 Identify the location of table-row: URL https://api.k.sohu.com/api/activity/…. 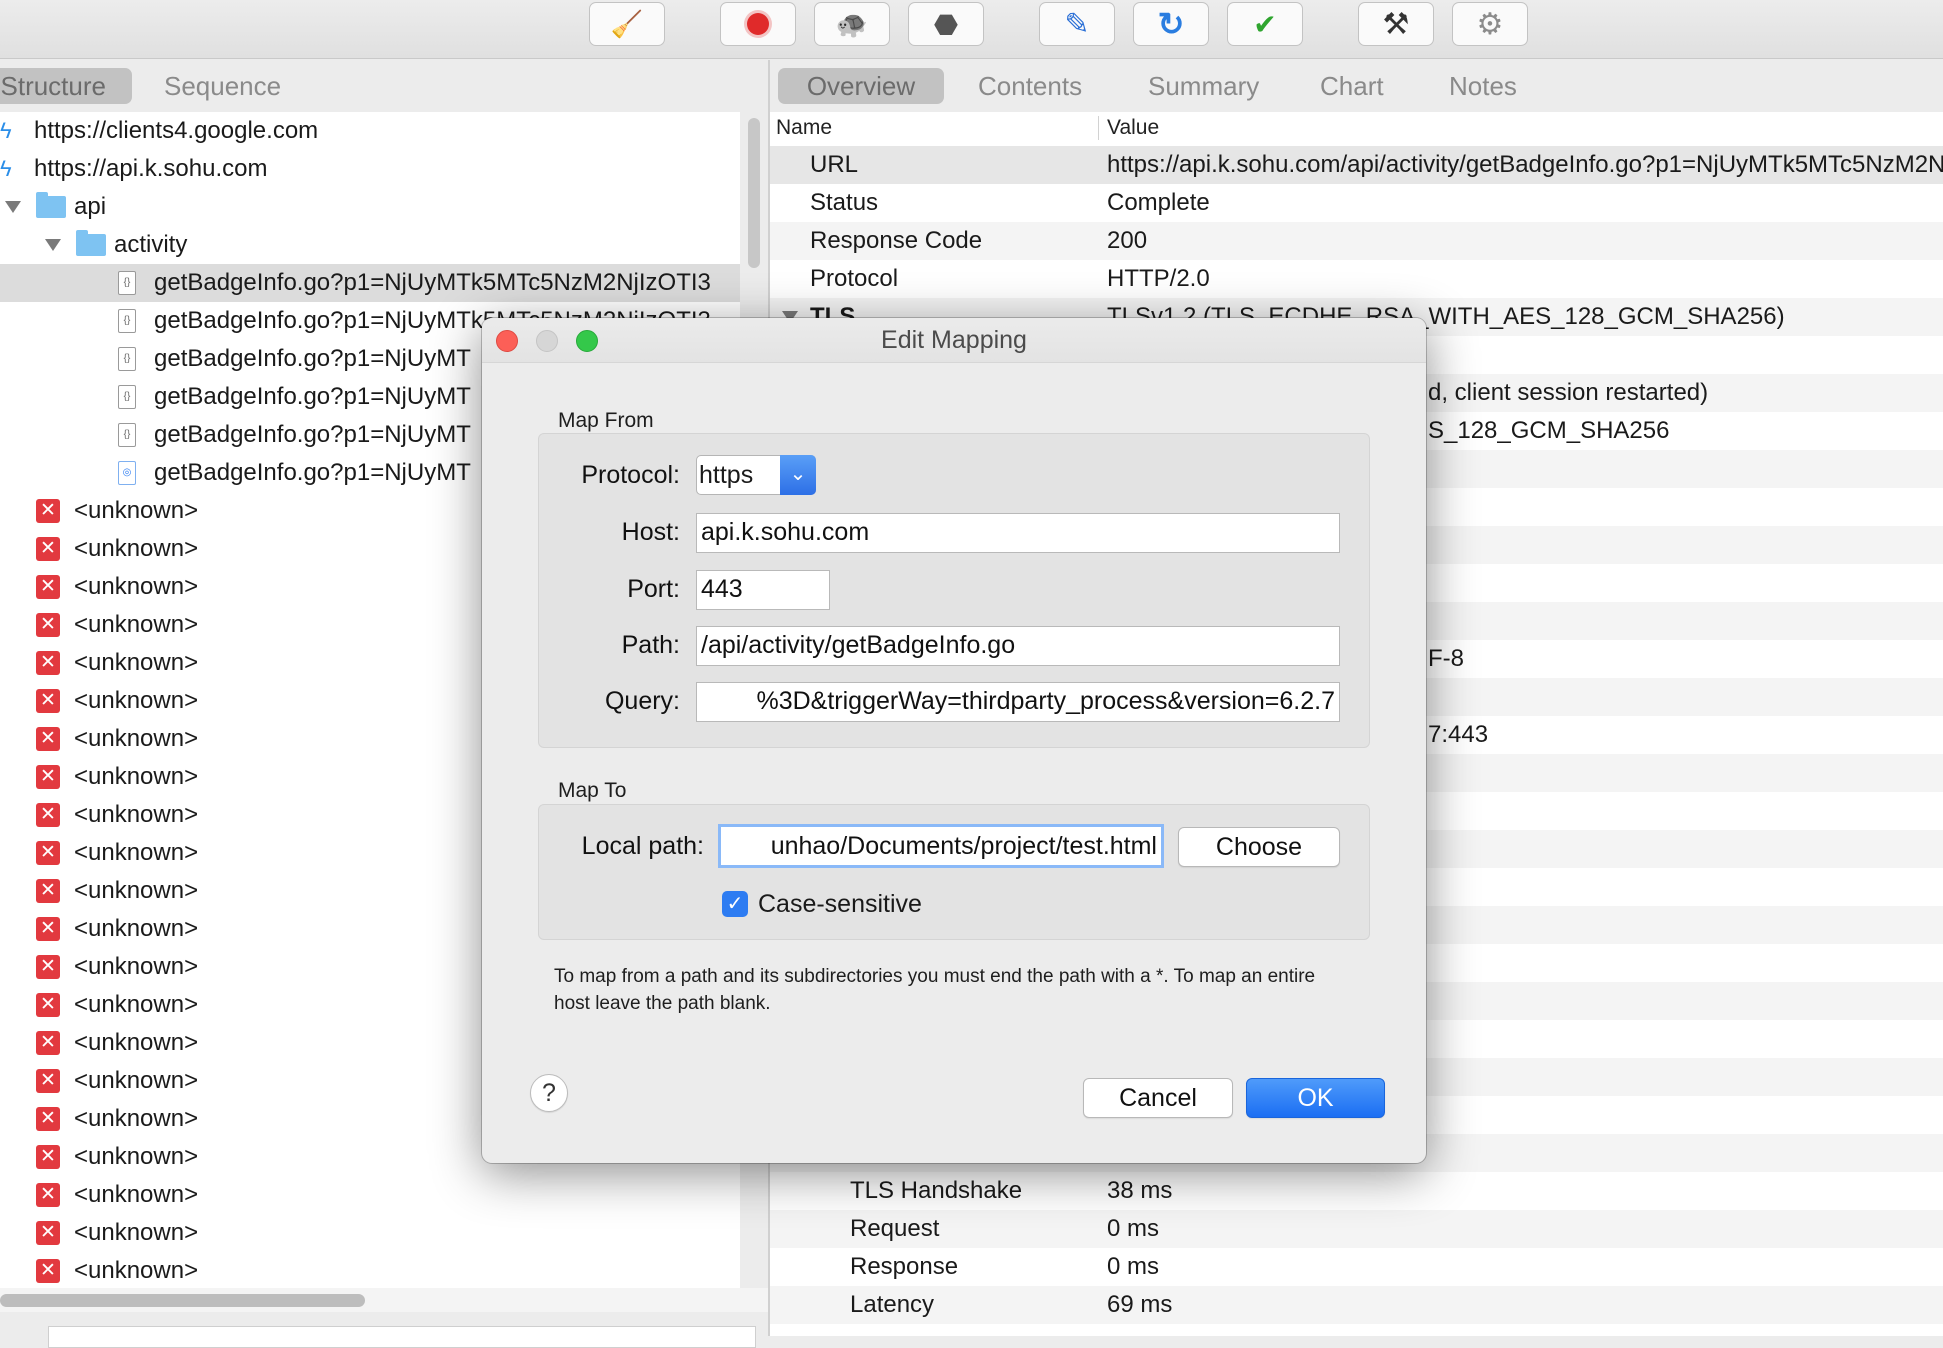
(1356, 165).